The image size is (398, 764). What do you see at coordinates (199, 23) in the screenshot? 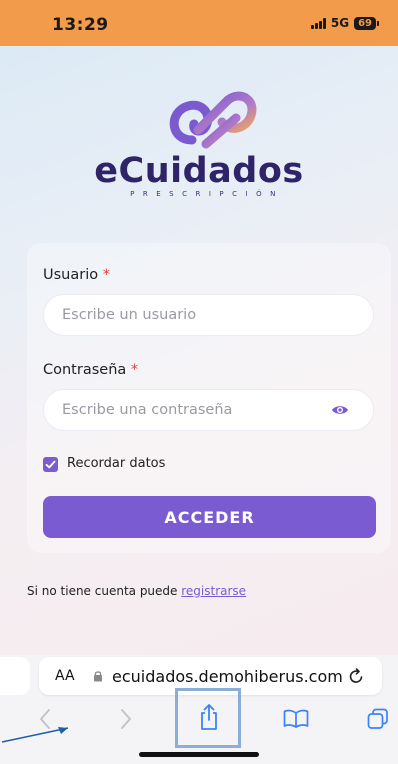
I see `status-bar: 13:29 5G 69` at bounding box center [199, 23].